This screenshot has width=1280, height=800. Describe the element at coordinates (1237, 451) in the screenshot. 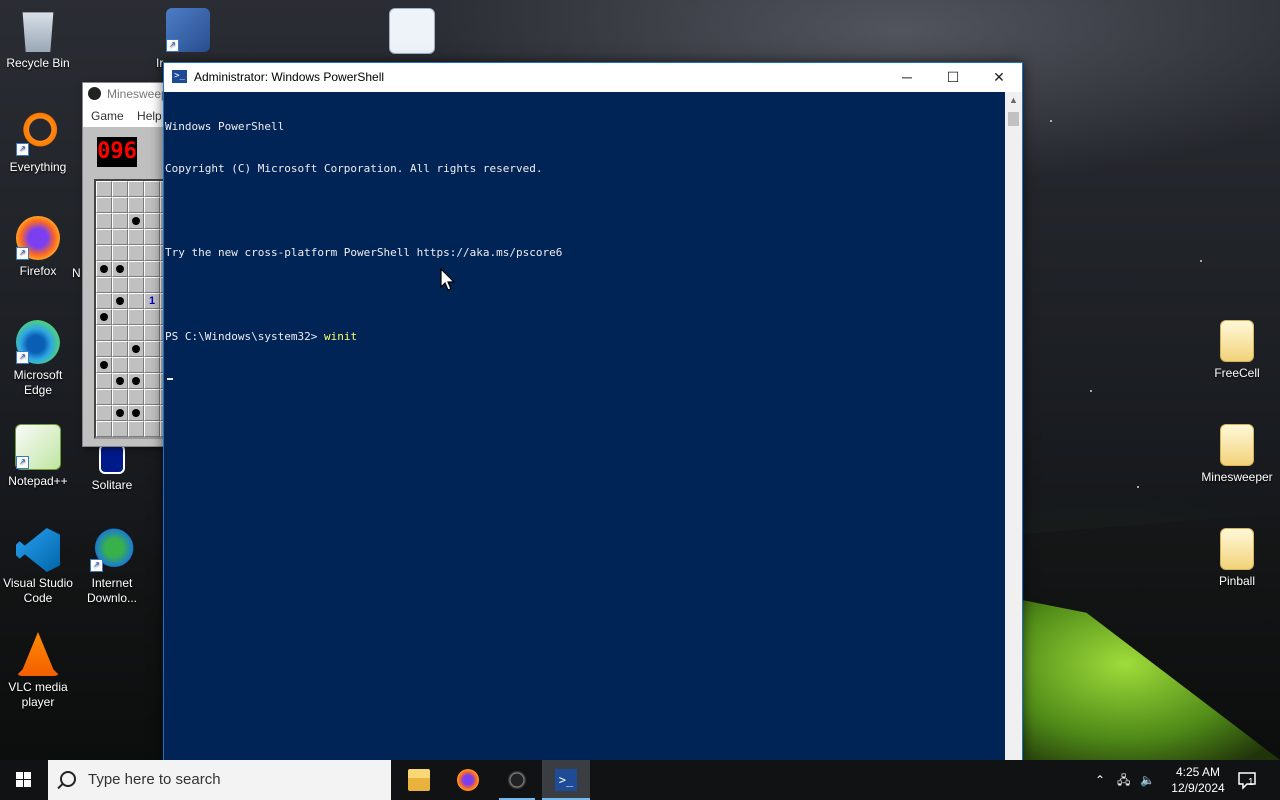

I see `desktop-icon-minesweeper: Minesweeper` at that location.